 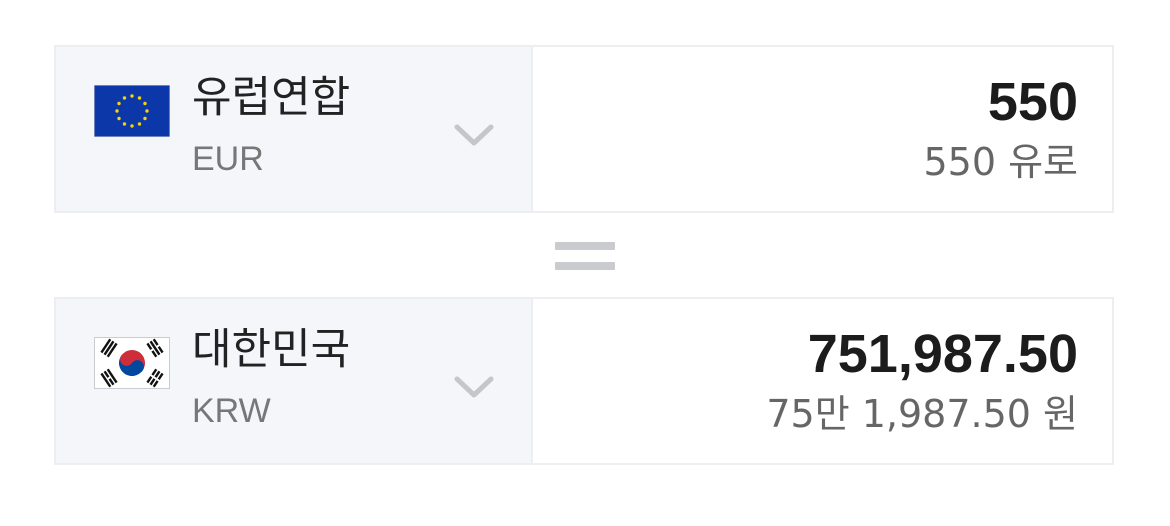 I want to click on to-amount-words: 75만 1,987.50 원, so click(x=922, y=414).